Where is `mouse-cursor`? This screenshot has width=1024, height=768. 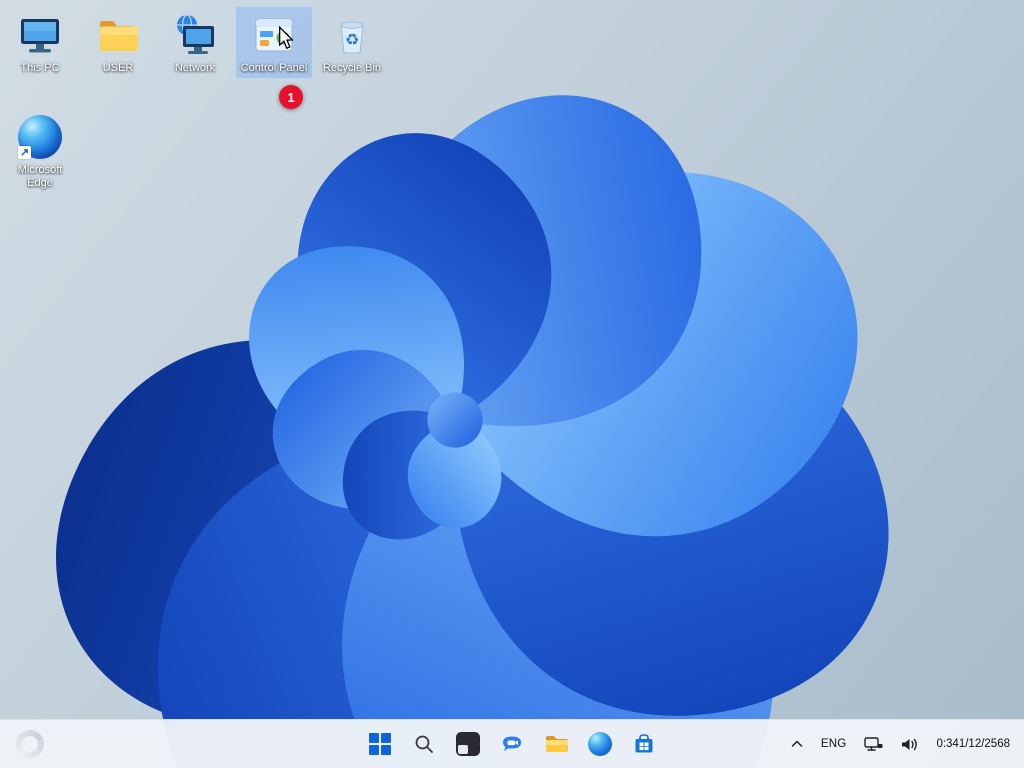 mouse-cursor is located at coordinates (286, 38).